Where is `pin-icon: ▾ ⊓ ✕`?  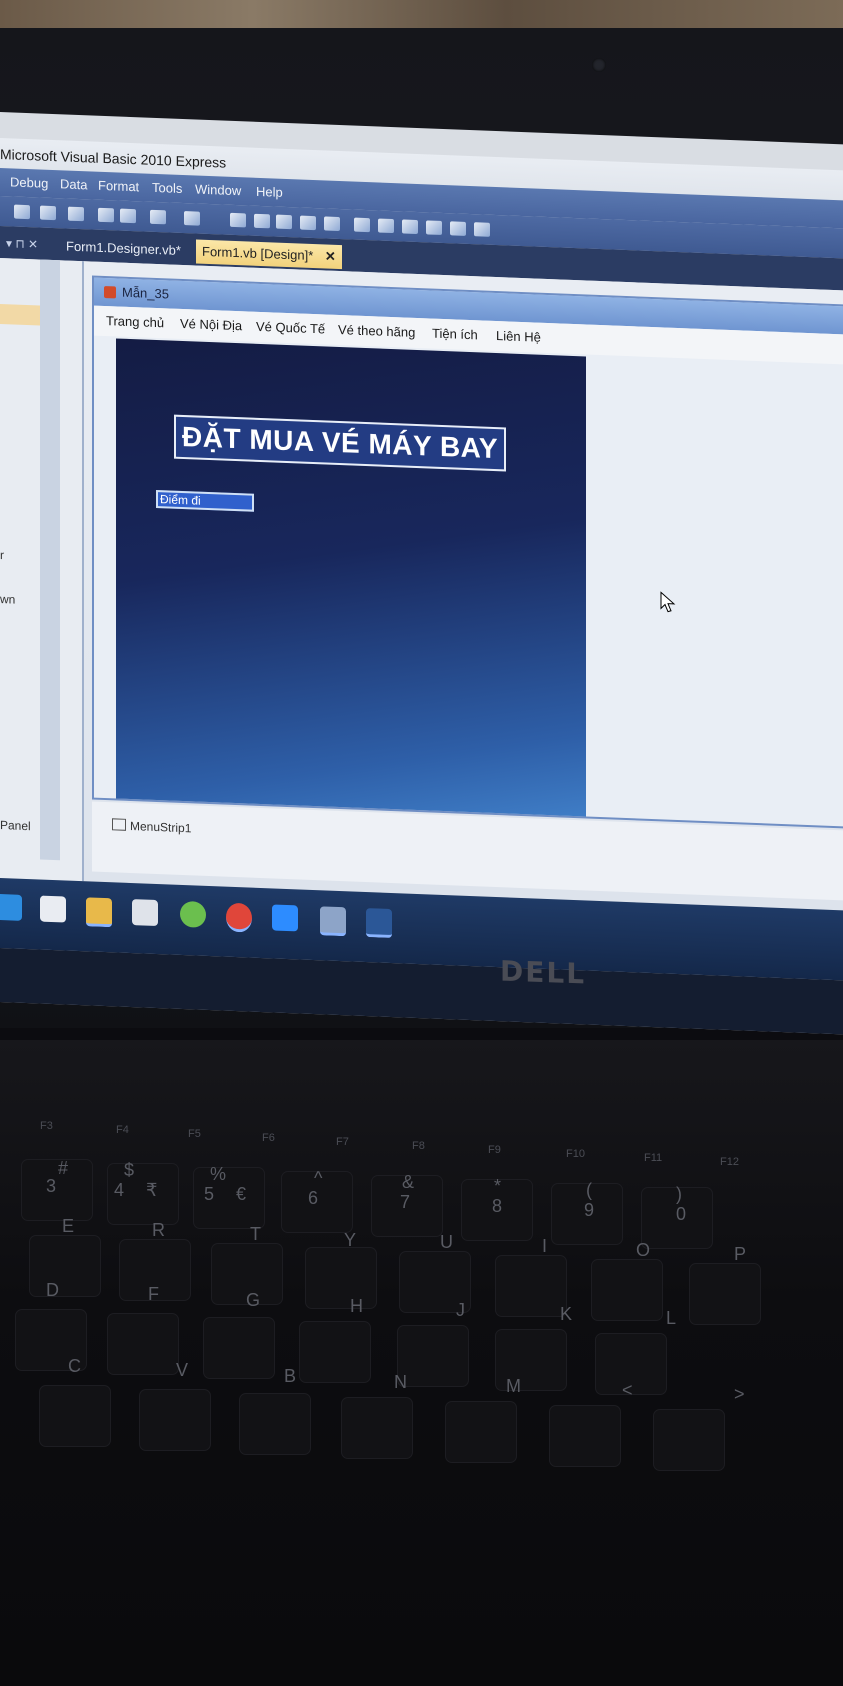
pin-icon: ▾ ⊓ ✕ is located at coordinates (22, 243).